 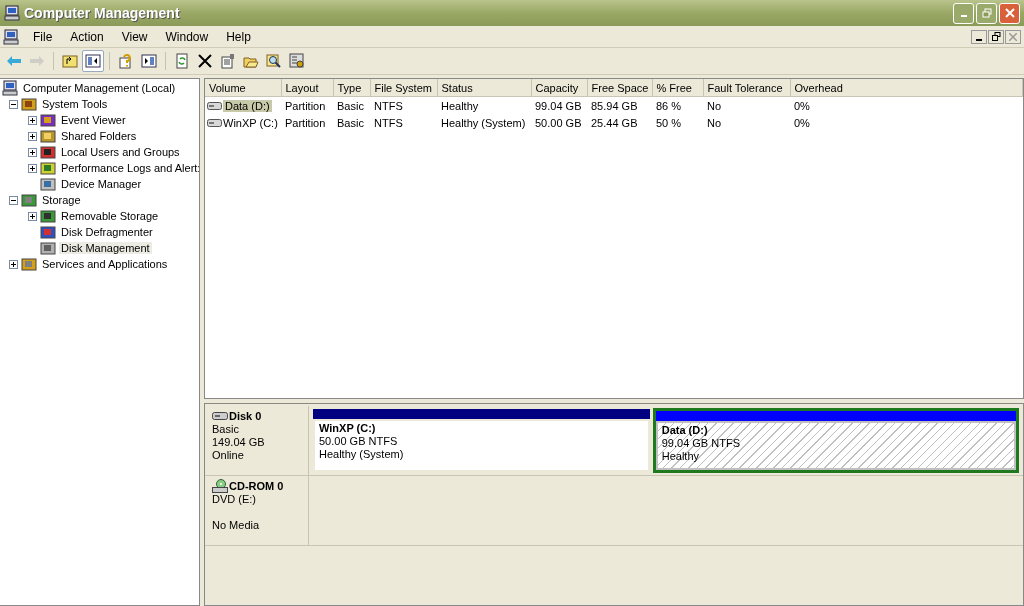 What do you see at coordinates (351, 88) in the screenshot?
I see `column-header: Type` at bounding box center [351, 88].